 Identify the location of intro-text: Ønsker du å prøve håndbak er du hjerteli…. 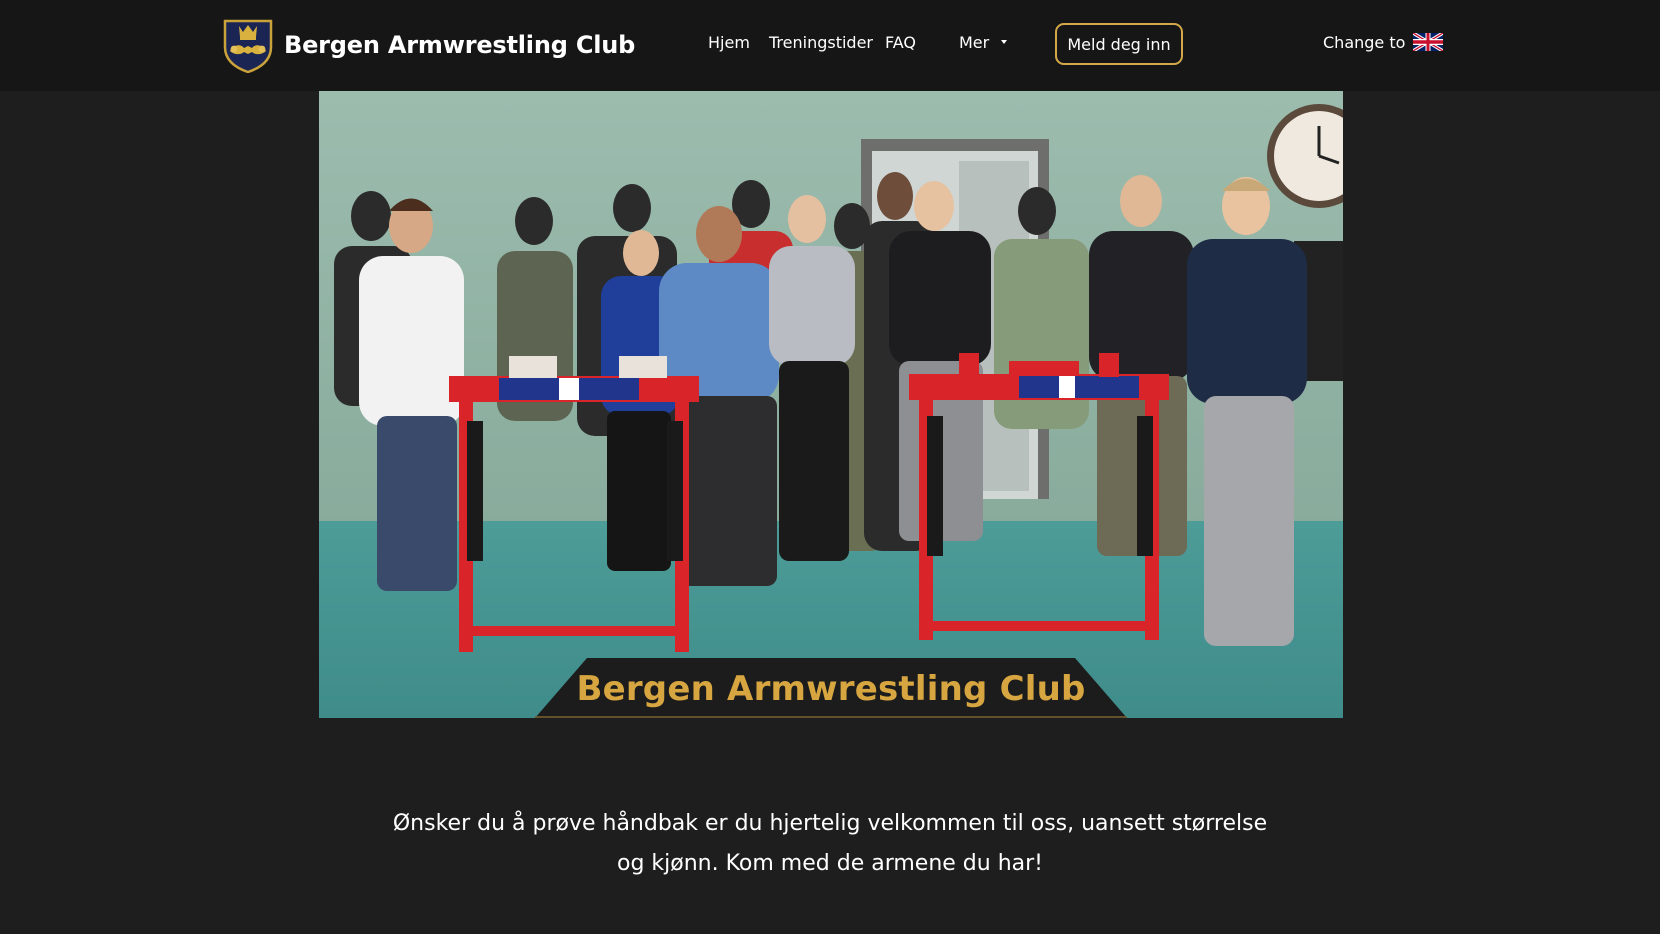
(830, 843).